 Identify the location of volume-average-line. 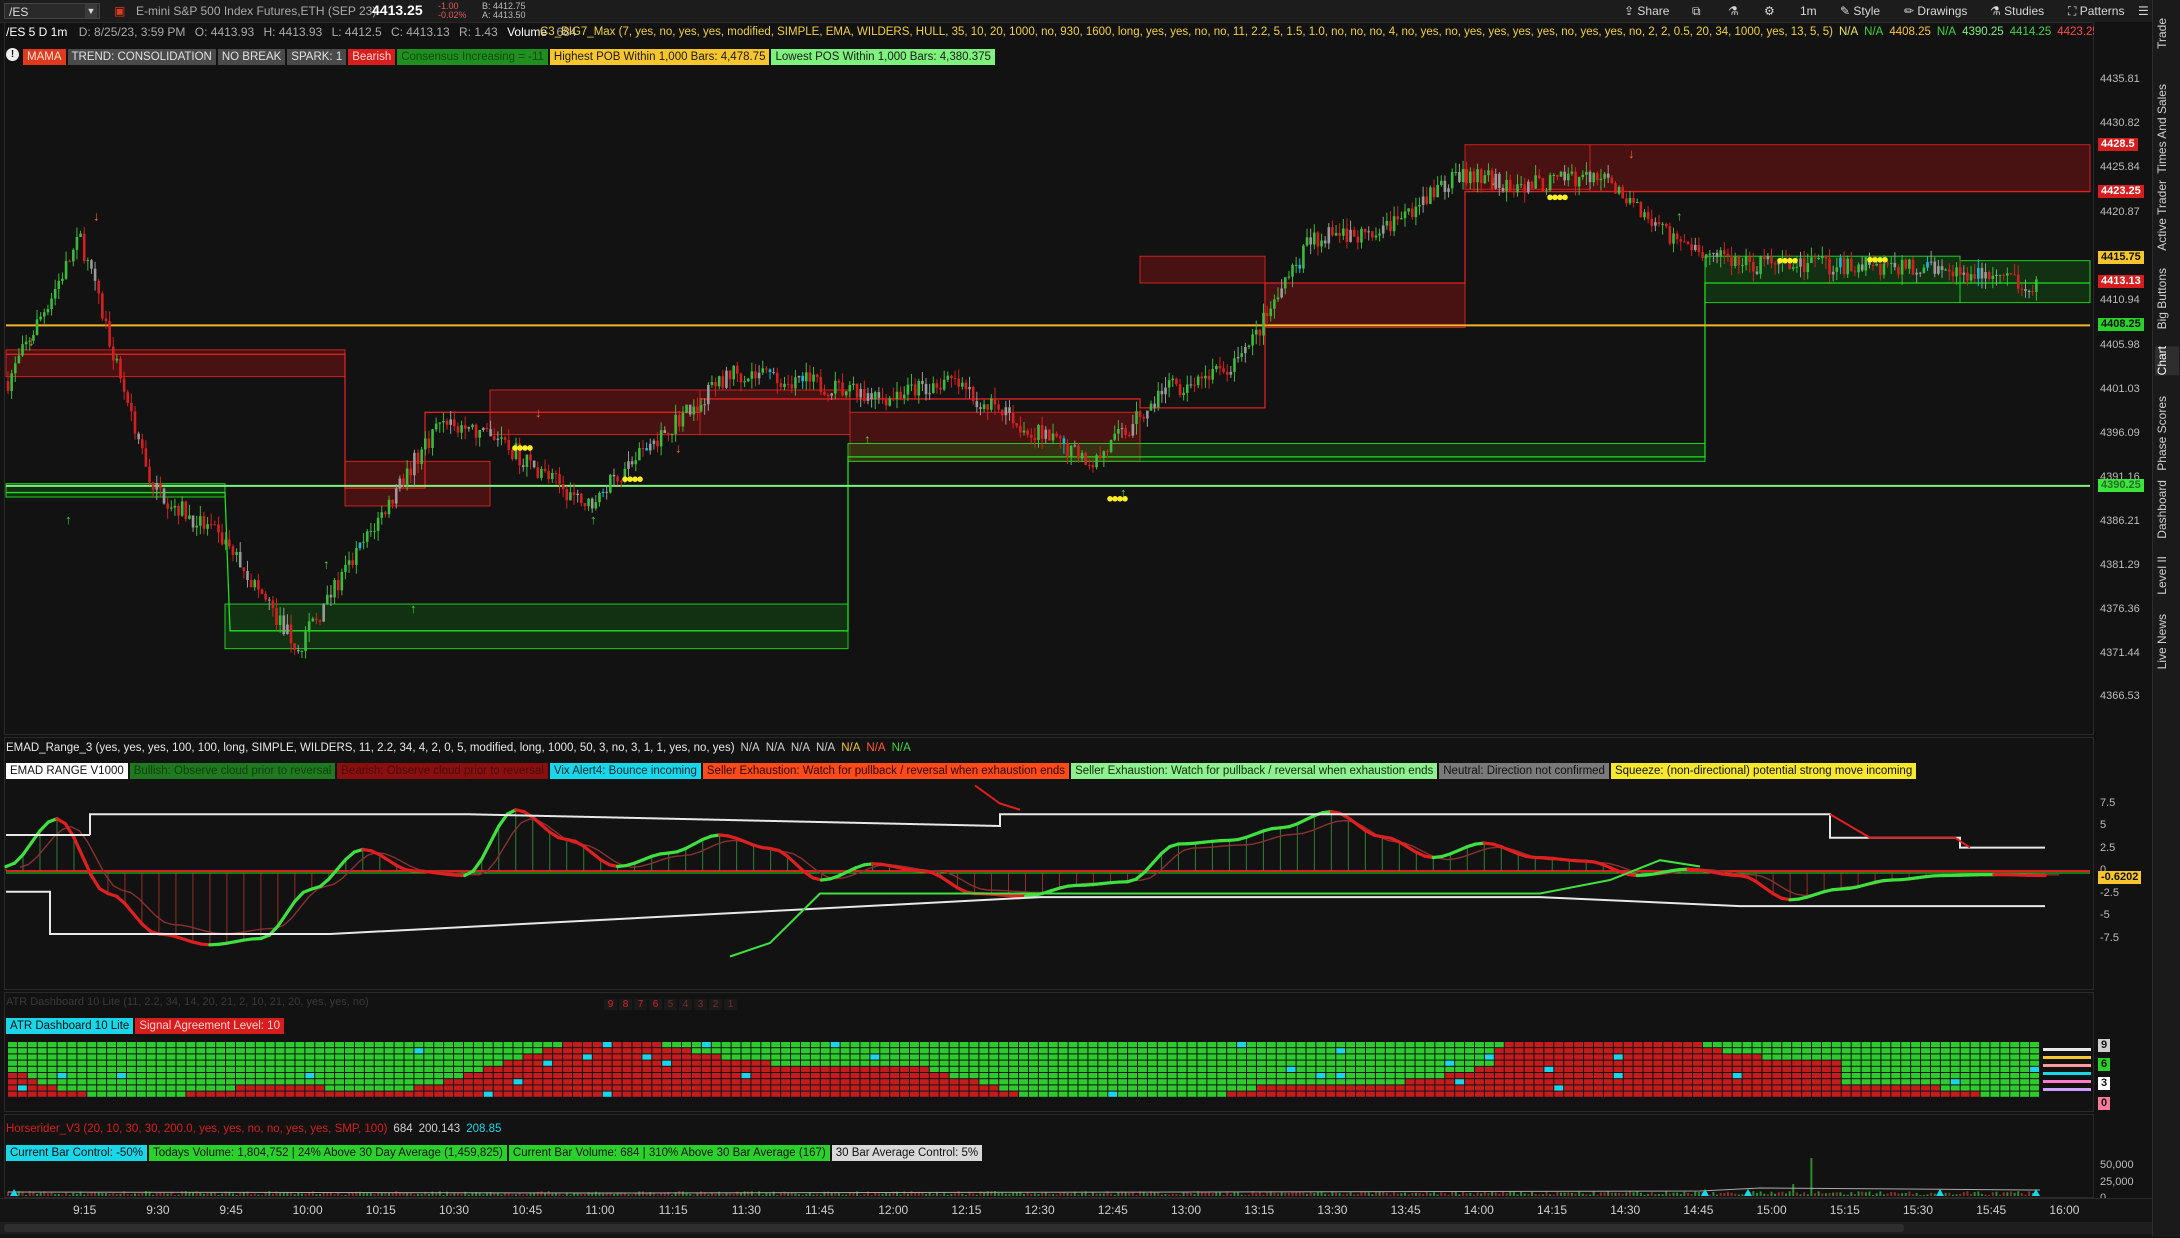
(1024, 1190).